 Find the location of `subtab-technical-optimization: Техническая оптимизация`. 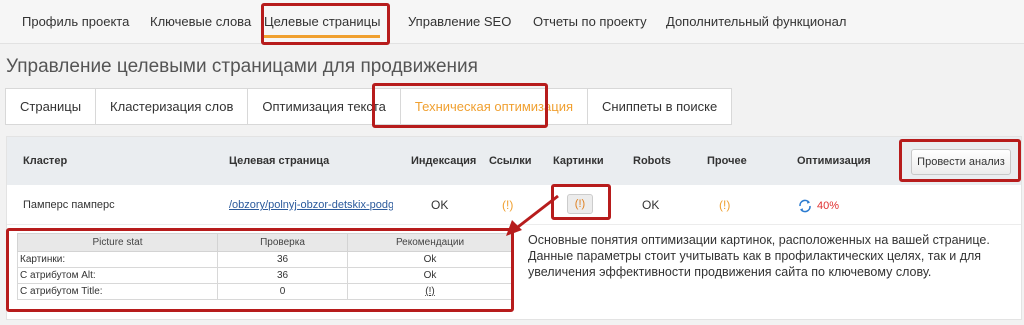

subtab-technical-optimization: Техническая оптимизация is located at coordinates (494, 106).